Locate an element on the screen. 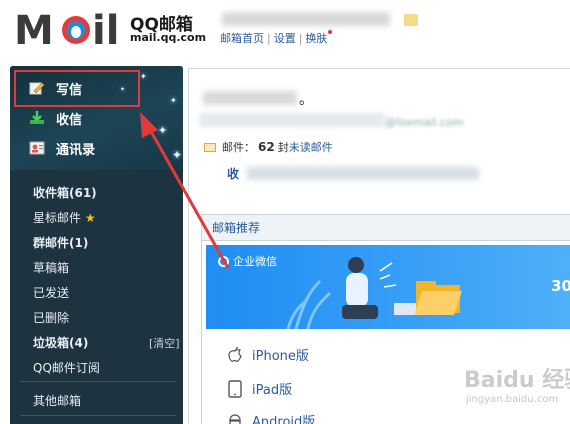  unread-summary: 邮件： 62 封 未读邮件 is located at coordinates (268, 147).